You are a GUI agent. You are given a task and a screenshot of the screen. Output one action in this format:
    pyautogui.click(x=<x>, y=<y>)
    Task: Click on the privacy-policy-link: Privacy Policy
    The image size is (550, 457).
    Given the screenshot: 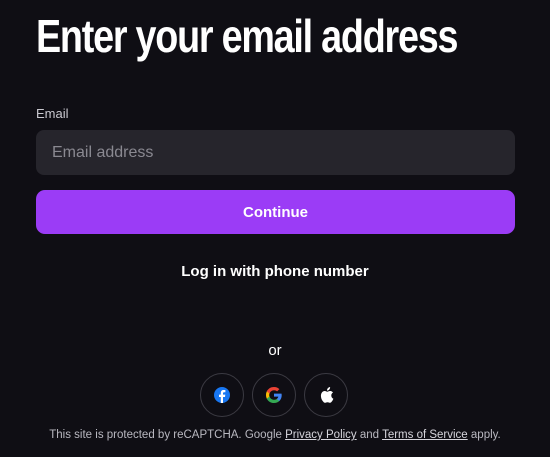 What is the action you would take?
    pyautogui.click(x=321, y=435)
    